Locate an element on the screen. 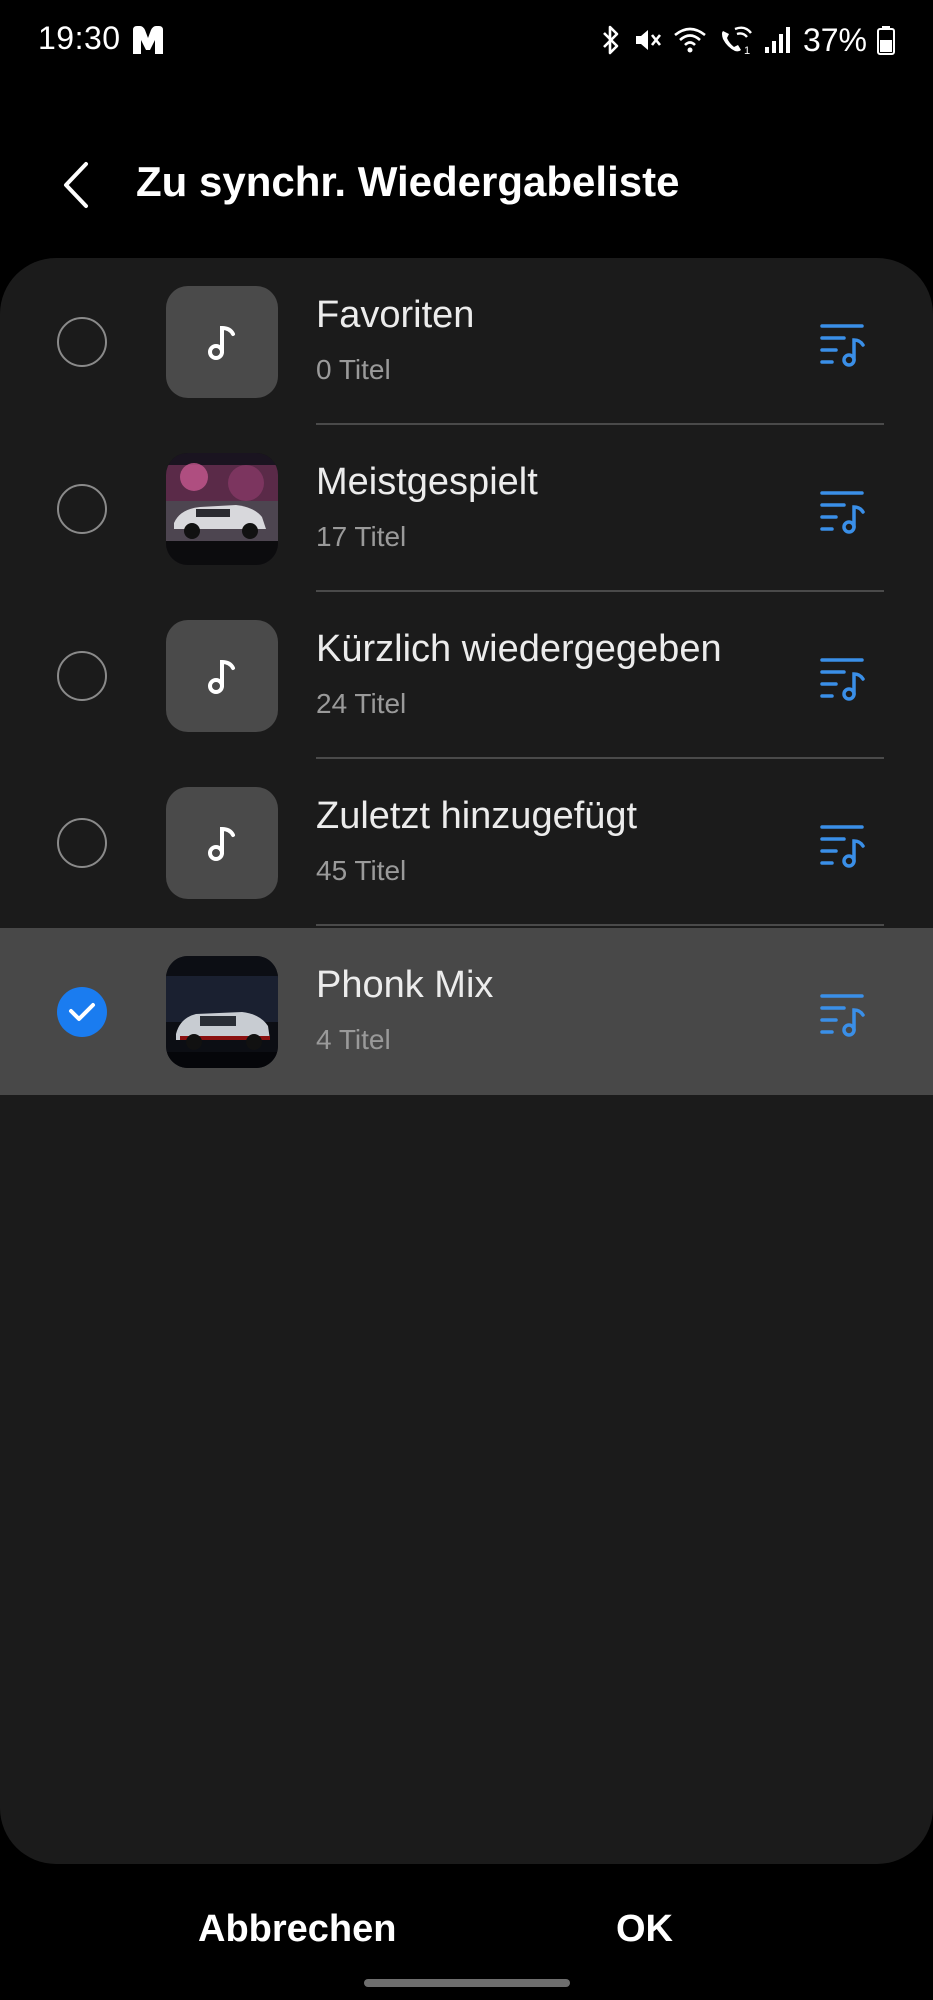 This screenshot has width=933, height=2000. home-indicator is located at coordinates (467, 1983).